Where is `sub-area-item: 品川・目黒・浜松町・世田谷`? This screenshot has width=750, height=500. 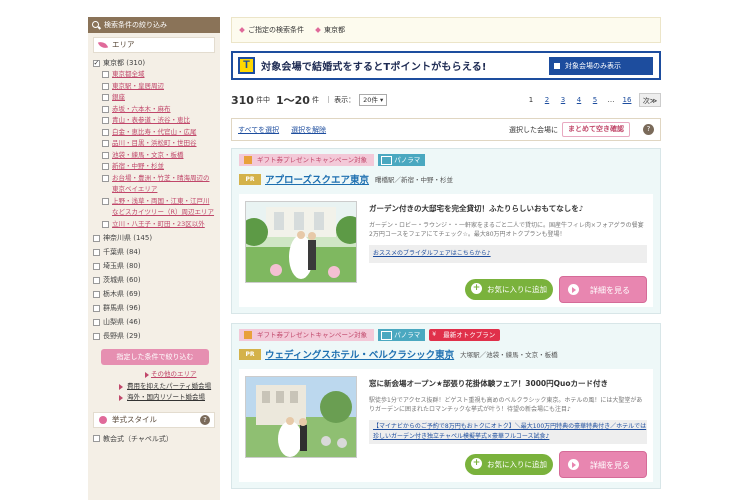 sub-area-item: 品川・目黒・浜松町・世田谷 is located at coordinates (158, 144).